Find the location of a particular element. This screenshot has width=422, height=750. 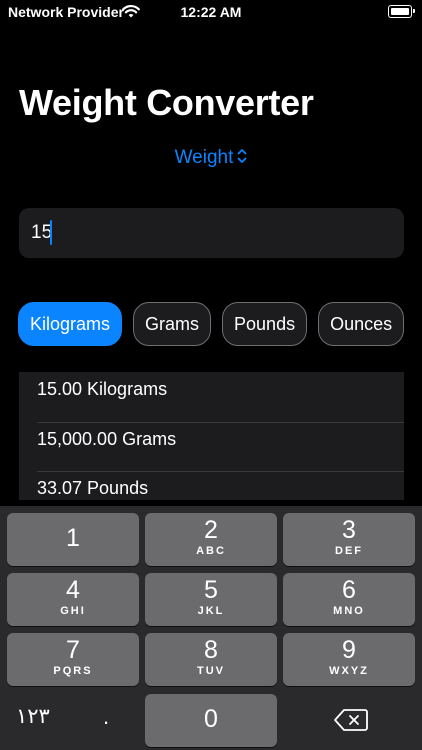

key-7: 7 PQRS is located at coordinates (73, 659).